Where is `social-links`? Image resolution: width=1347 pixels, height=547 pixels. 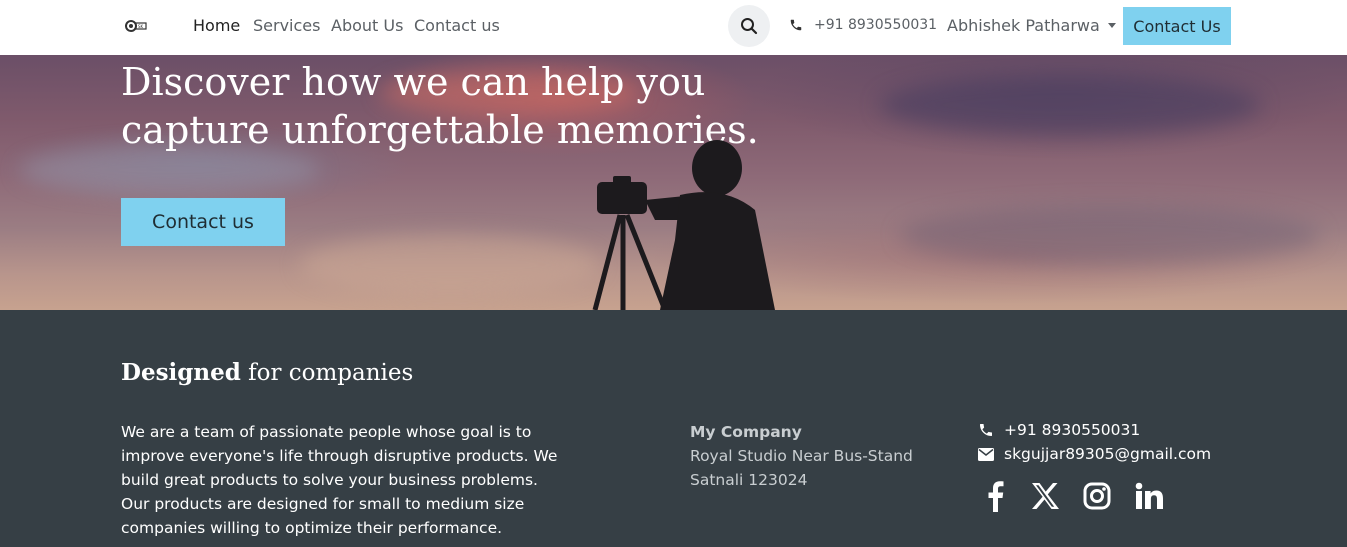
social-links is located at coordinates (1073, 496).